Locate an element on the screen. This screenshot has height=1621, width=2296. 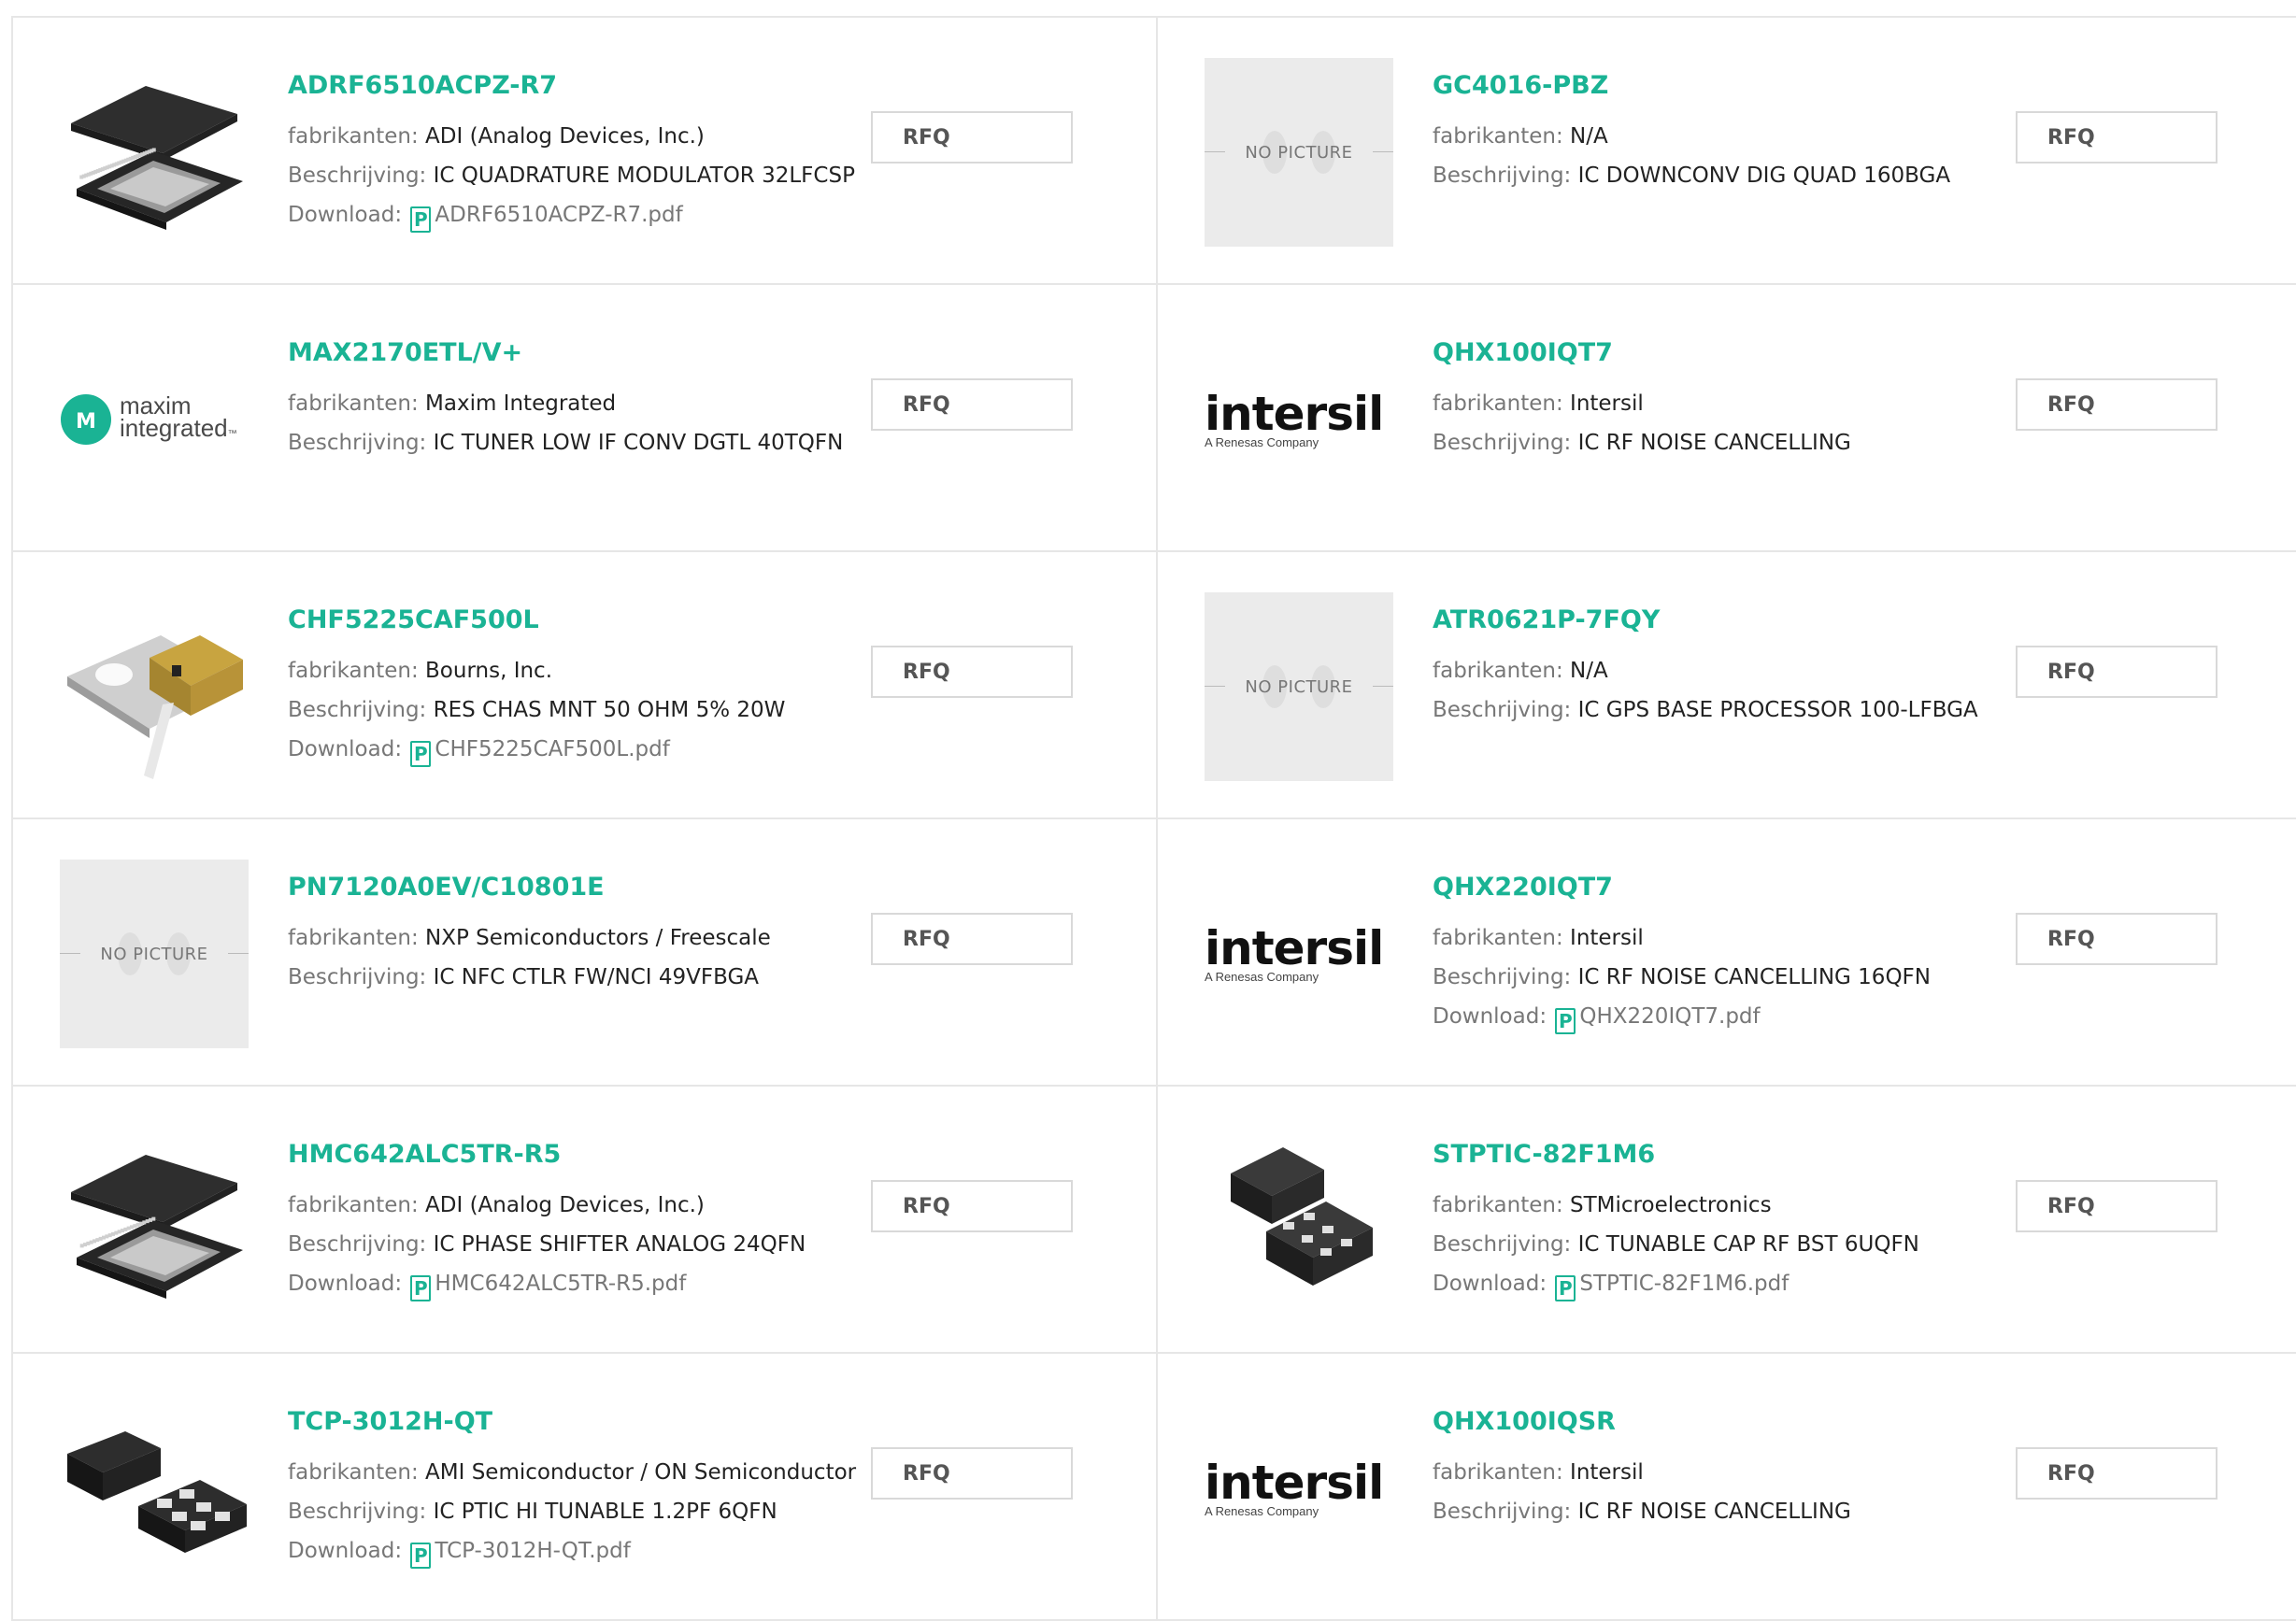
datasheet-link: ADRF6510ACPZ-R7.pdf is located at coordinates (558, 215).